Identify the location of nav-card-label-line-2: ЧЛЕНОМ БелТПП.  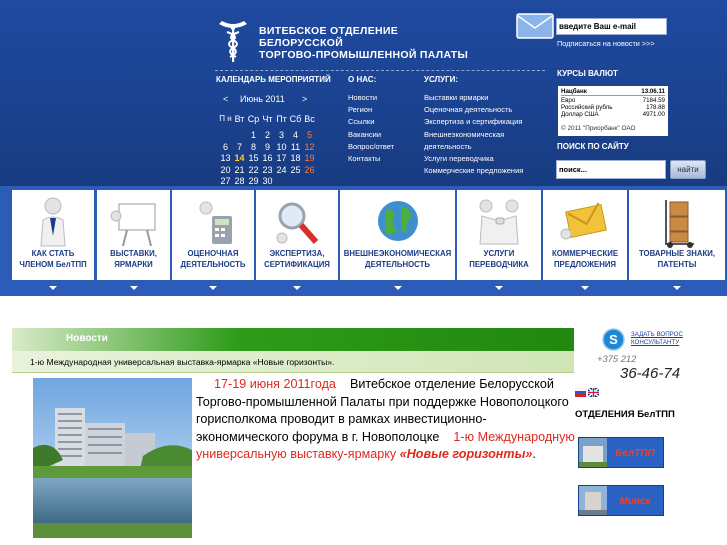
(53, 264).